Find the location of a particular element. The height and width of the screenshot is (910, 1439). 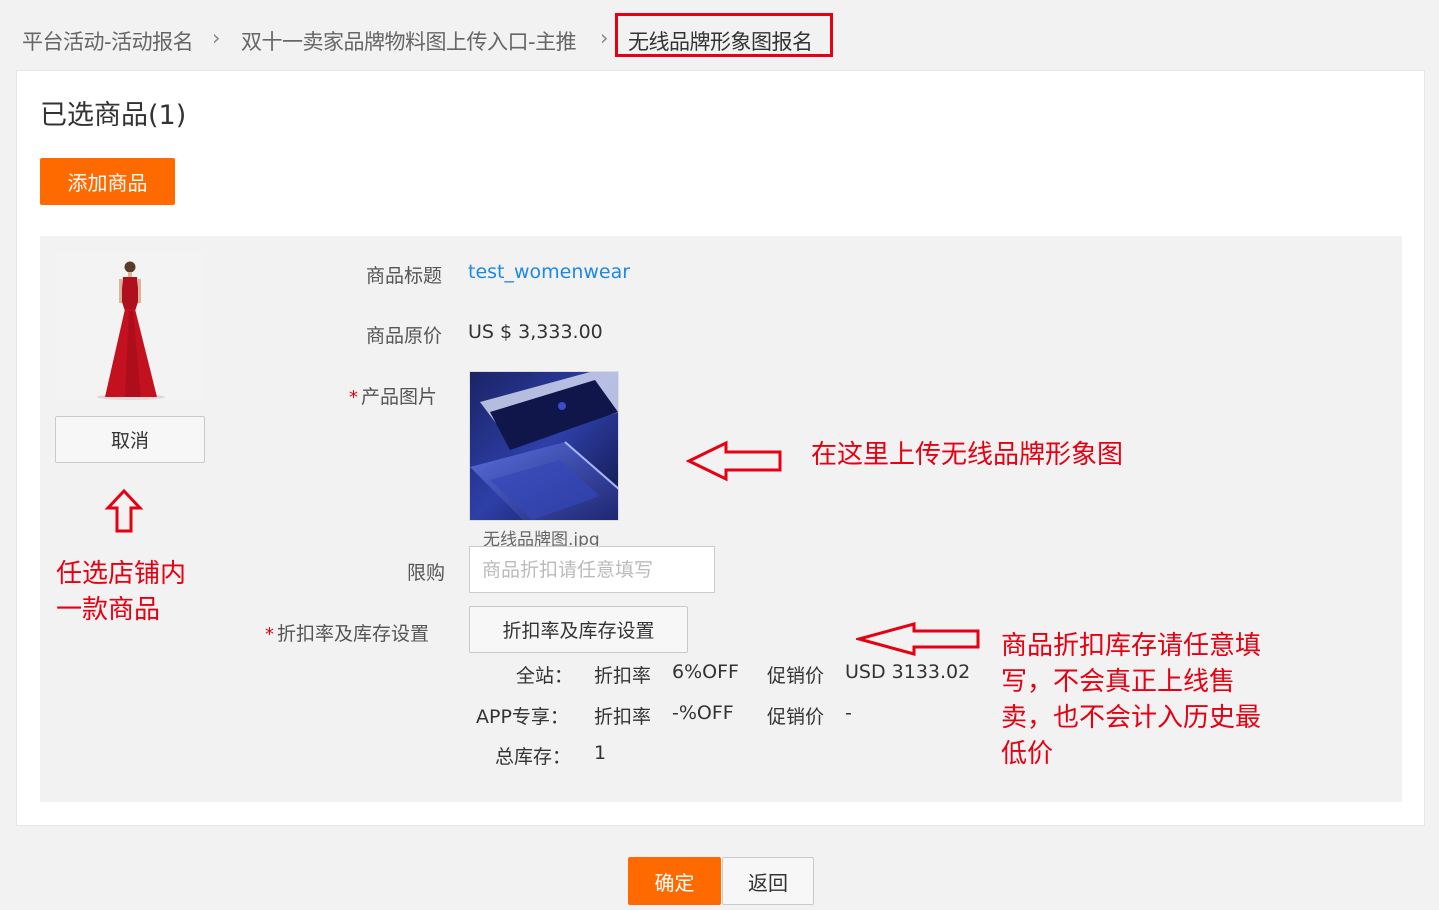

discount-note: 商品折扣库存请任意填 写，不会真正上线售 卖，也不会计入历史最 低价 is located at coordinates (1131, 700).